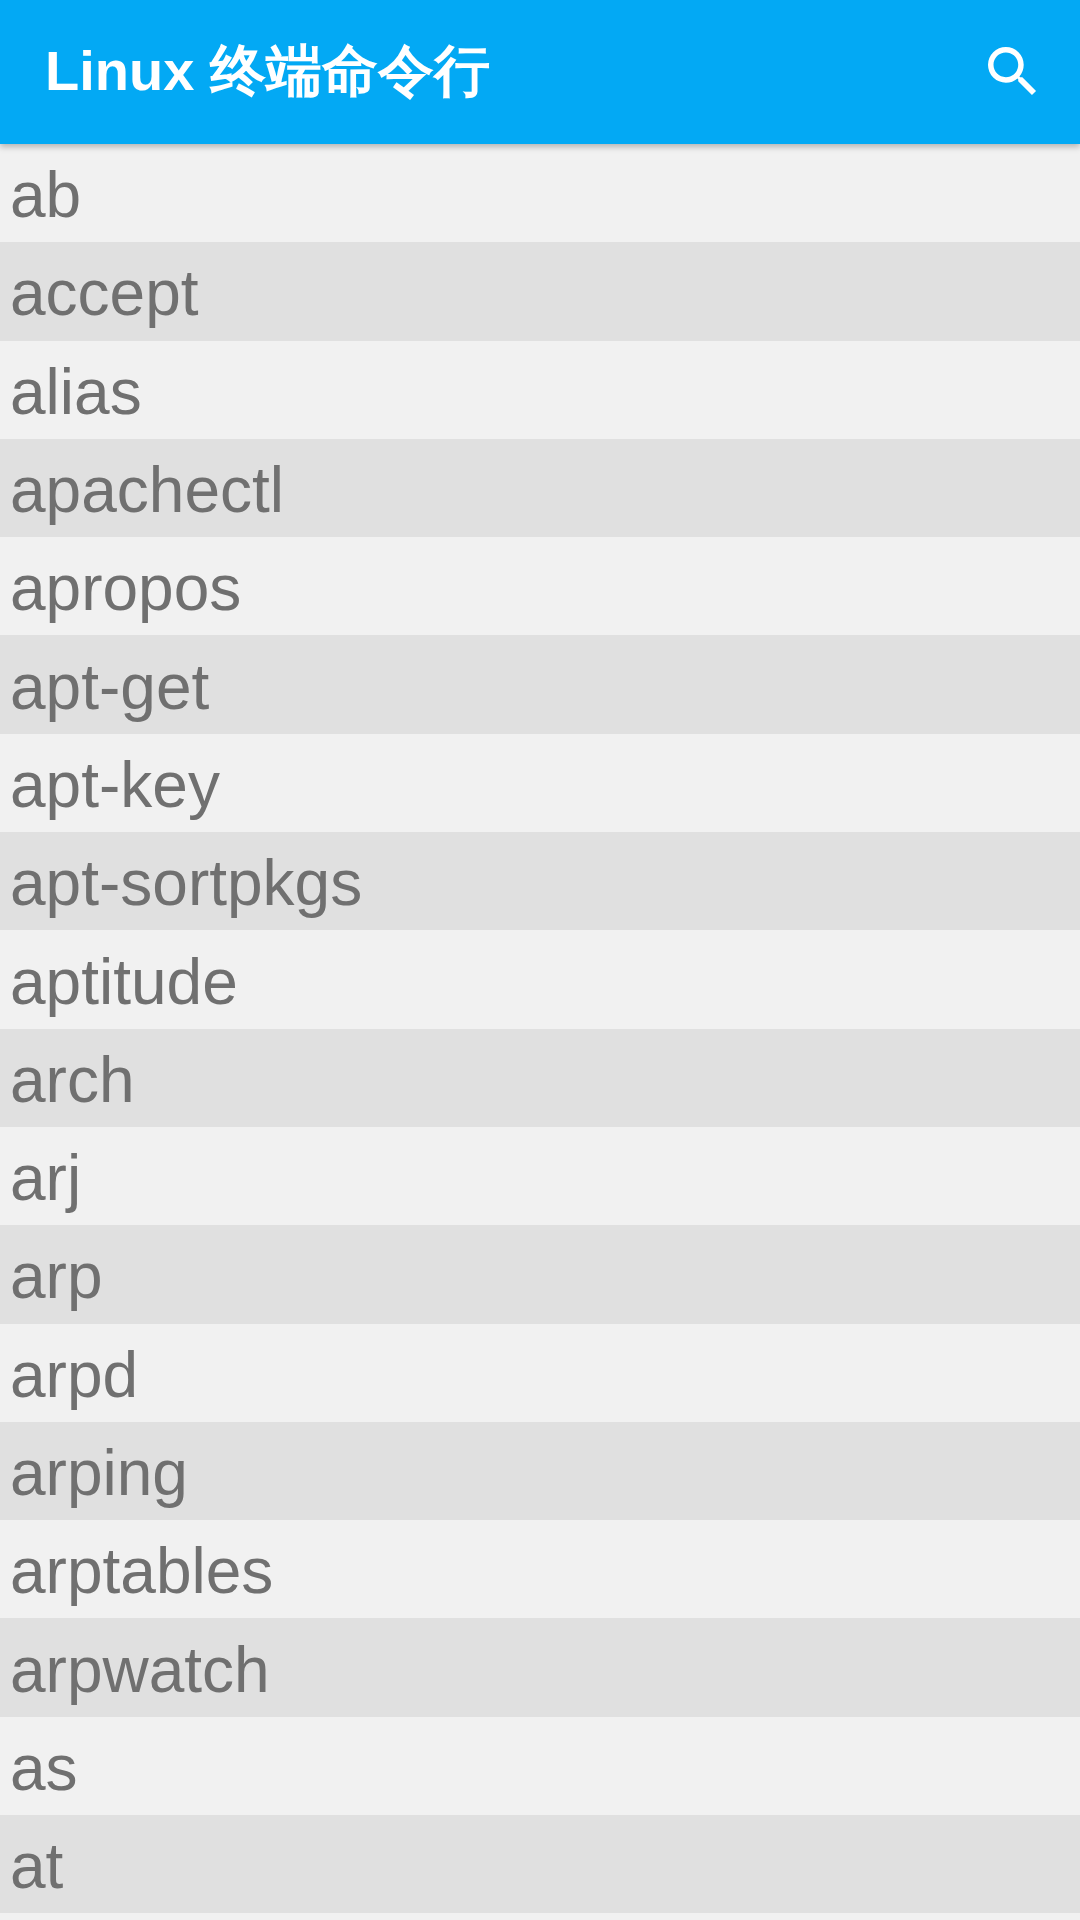  Describe the element at coordinates (540, 1471) in the screenshot. I see `command-item: arping` at that location.